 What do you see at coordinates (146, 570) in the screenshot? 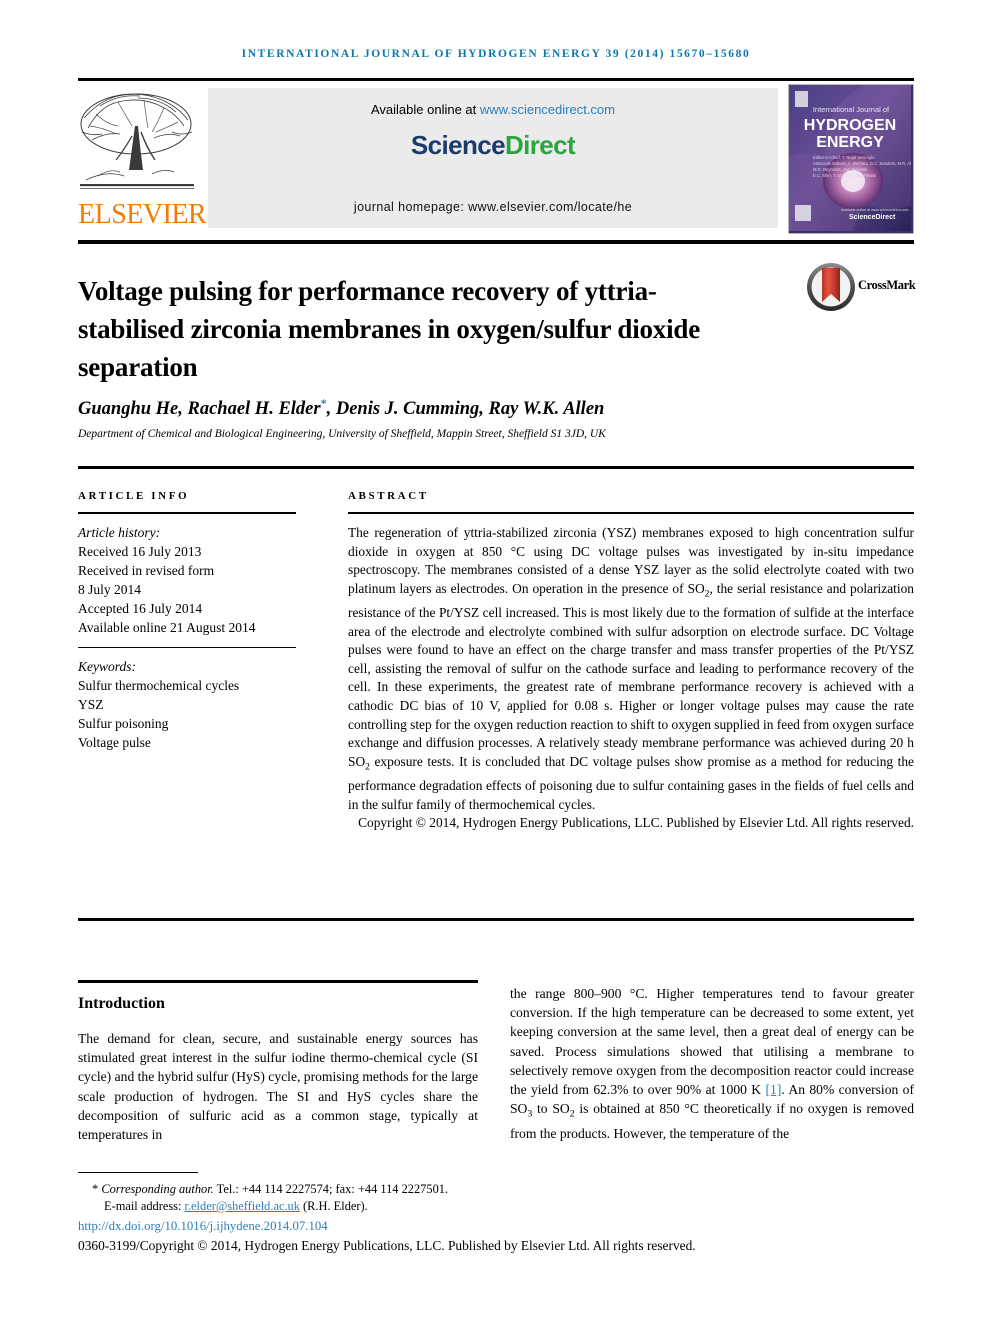
I see `article-history-item: Received in revised form` at bounding box center [146, 570].